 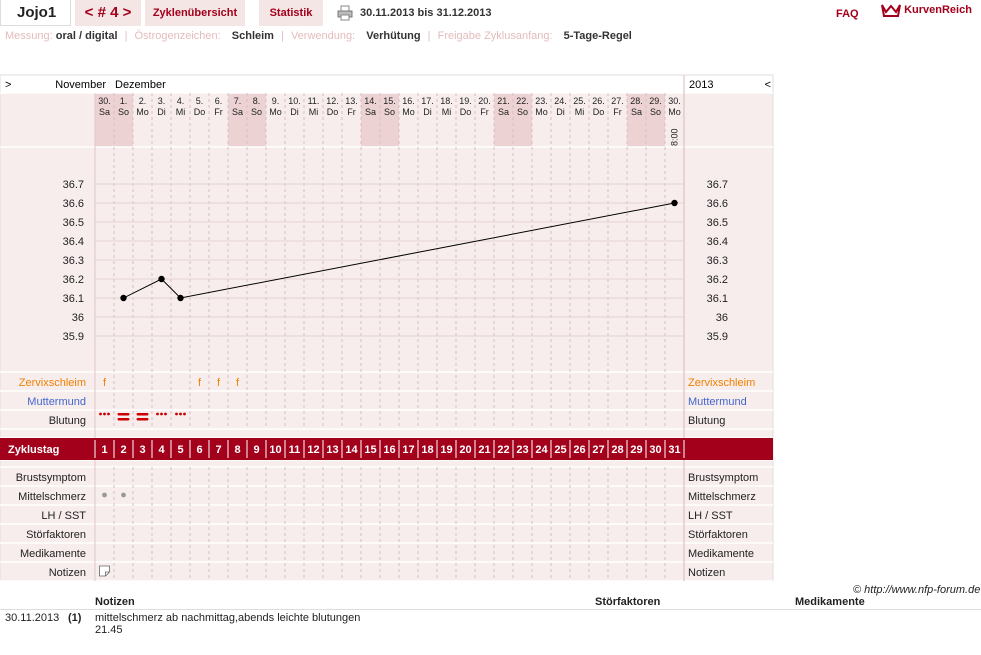 I want to click on cycle-day-number: 29, so click(x=636, y=450).